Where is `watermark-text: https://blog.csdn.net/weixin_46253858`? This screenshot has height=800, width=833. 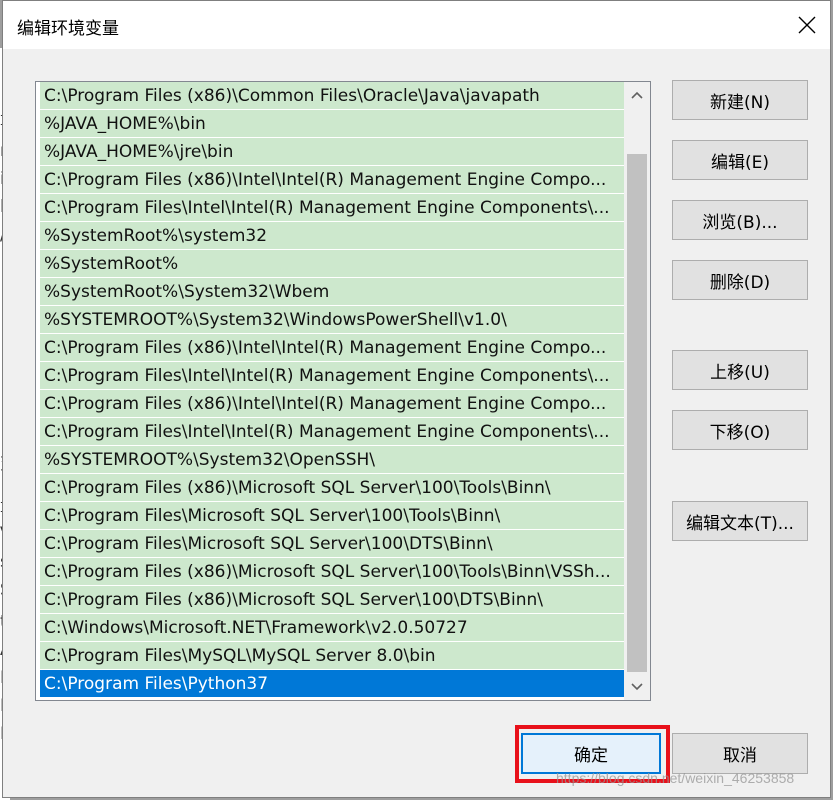 watermark-text: https://blog.csdn.net/weixin_46253858 is located at coordinates (675, 778).